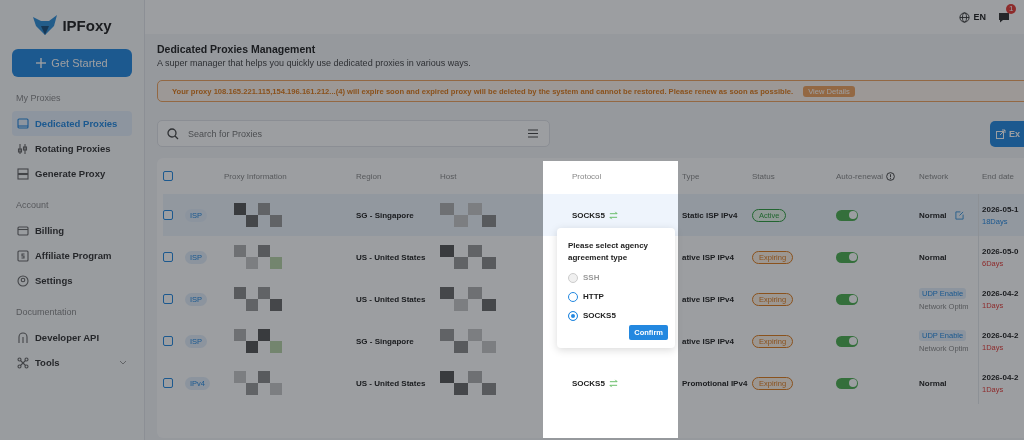  Describe the element at coordinates (1000, 209) in the screenshot. I see `end-date: 2026-05-1` at that location.